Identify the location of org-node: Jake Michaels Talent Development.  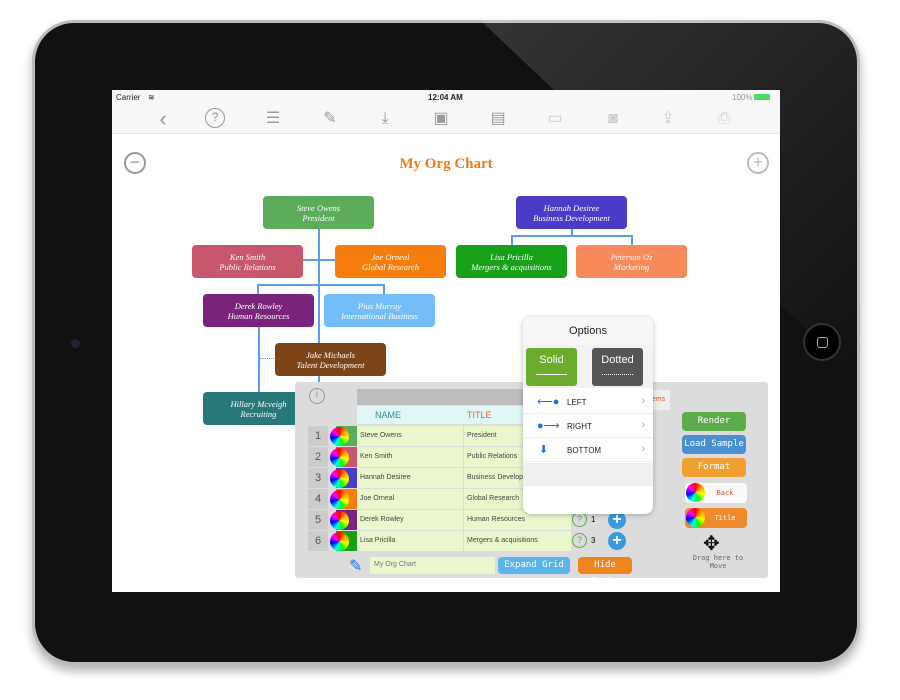
(330, 359).